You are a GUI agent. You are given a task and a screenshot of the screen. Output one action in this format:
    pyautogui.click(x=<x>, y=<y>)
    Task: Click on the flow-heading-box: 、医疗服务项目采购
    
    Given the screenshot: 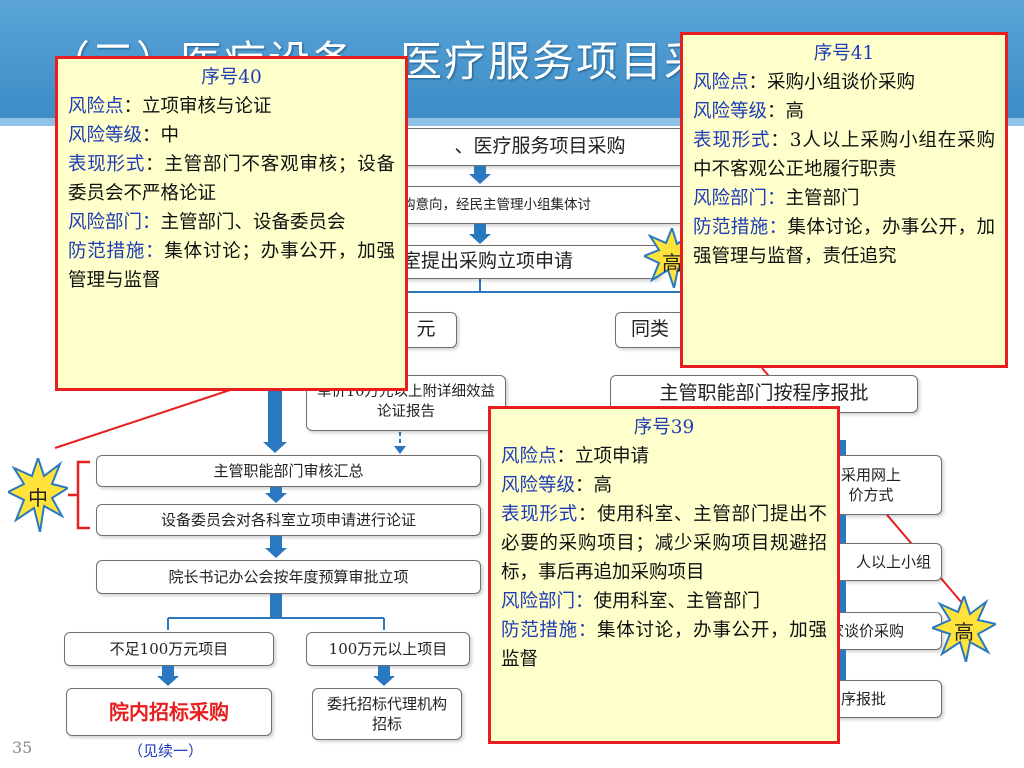 What is the action you would take?
    pyautogui.click(x=540, y=147)
    